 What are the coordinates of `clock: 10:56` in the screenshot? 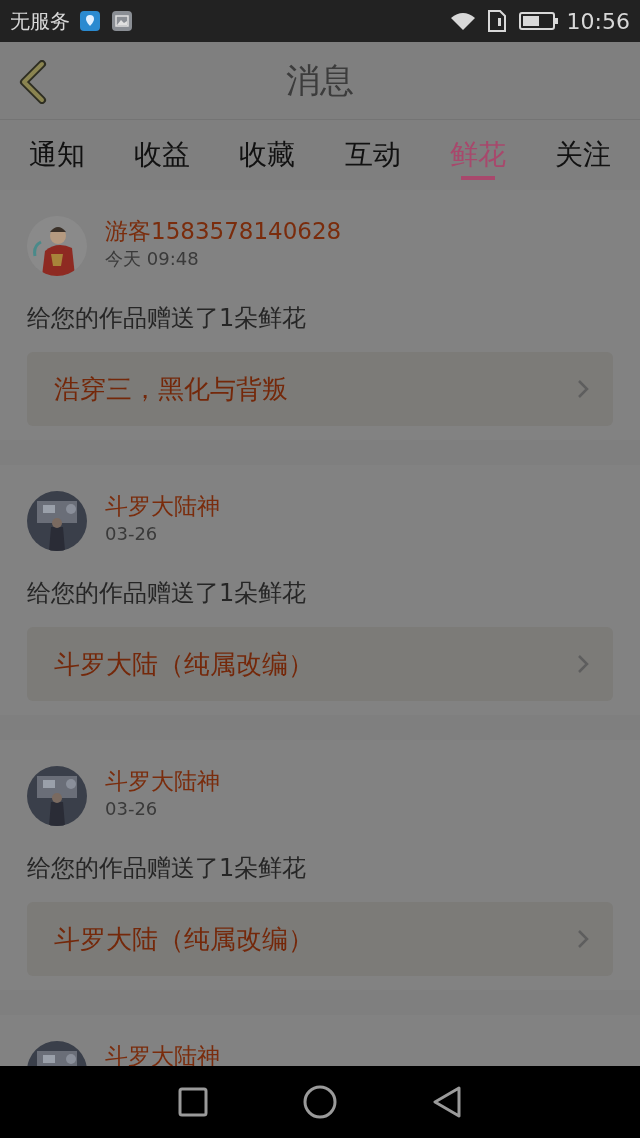 It's located at (598, 21).